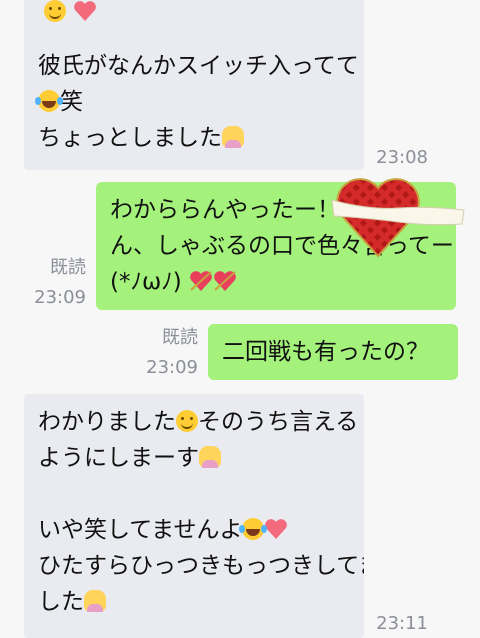 Image resolution: width=480 pixels, height=638 pixels. What do you see at coordinates (201, 566) in the screenshot?
I see `message-line: ひたすらひっつきもっつきしてま` at bounding box center [201, 566].